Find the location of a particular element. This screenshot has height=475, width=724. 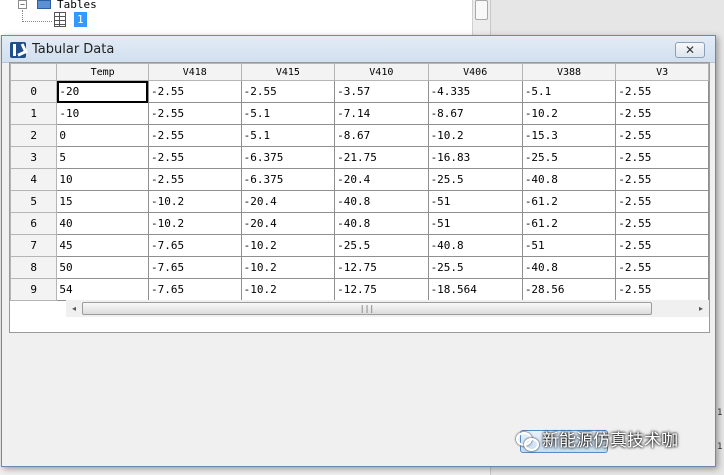

horizontal-scrollbar: ◂ ||| ▸ is located at coordinates (387, 308).